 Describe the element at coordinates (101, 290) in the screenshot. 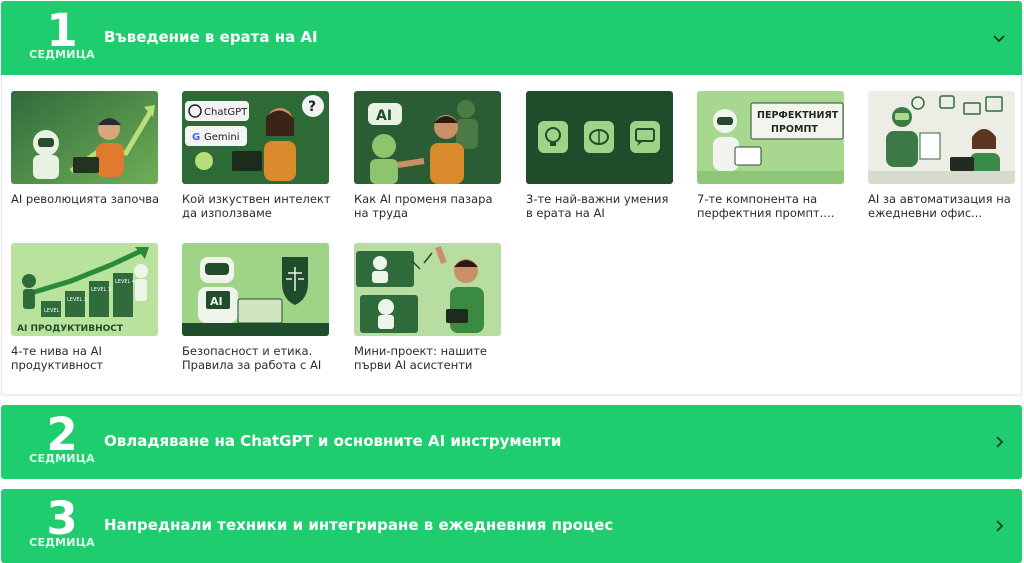

I see `thumb-text: LEVEL 3` at that location.